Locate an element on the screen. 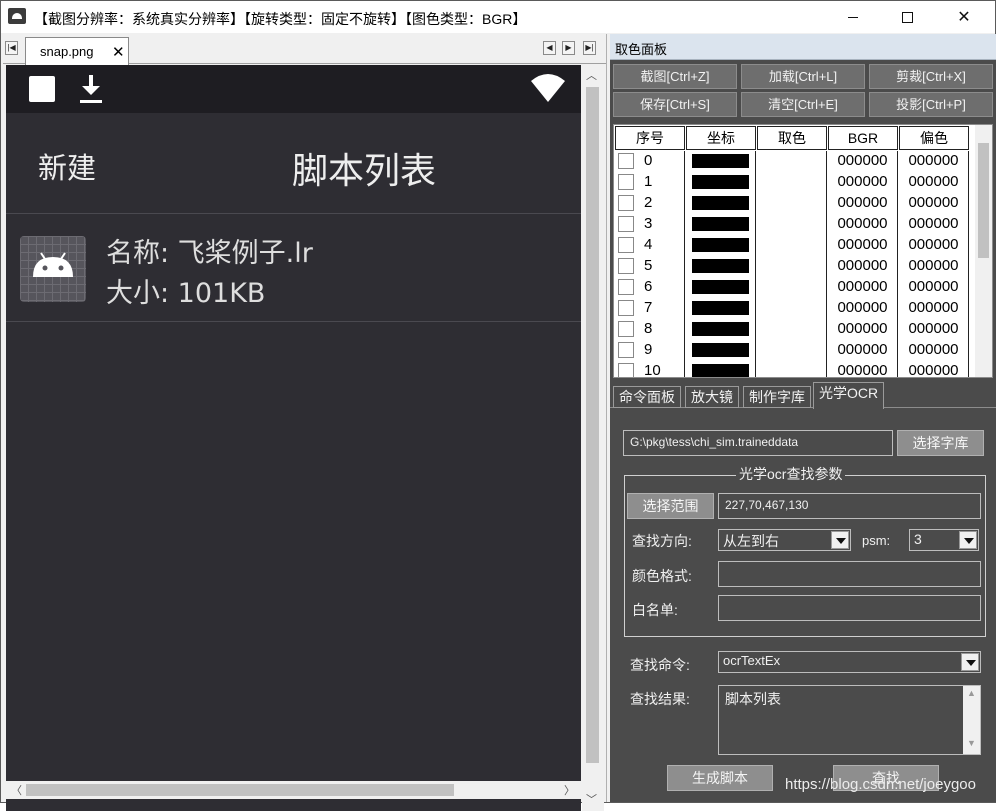 This screenshot has height=811, width=996. result-value: 脚本列表 is located at coordinates (753, 699).